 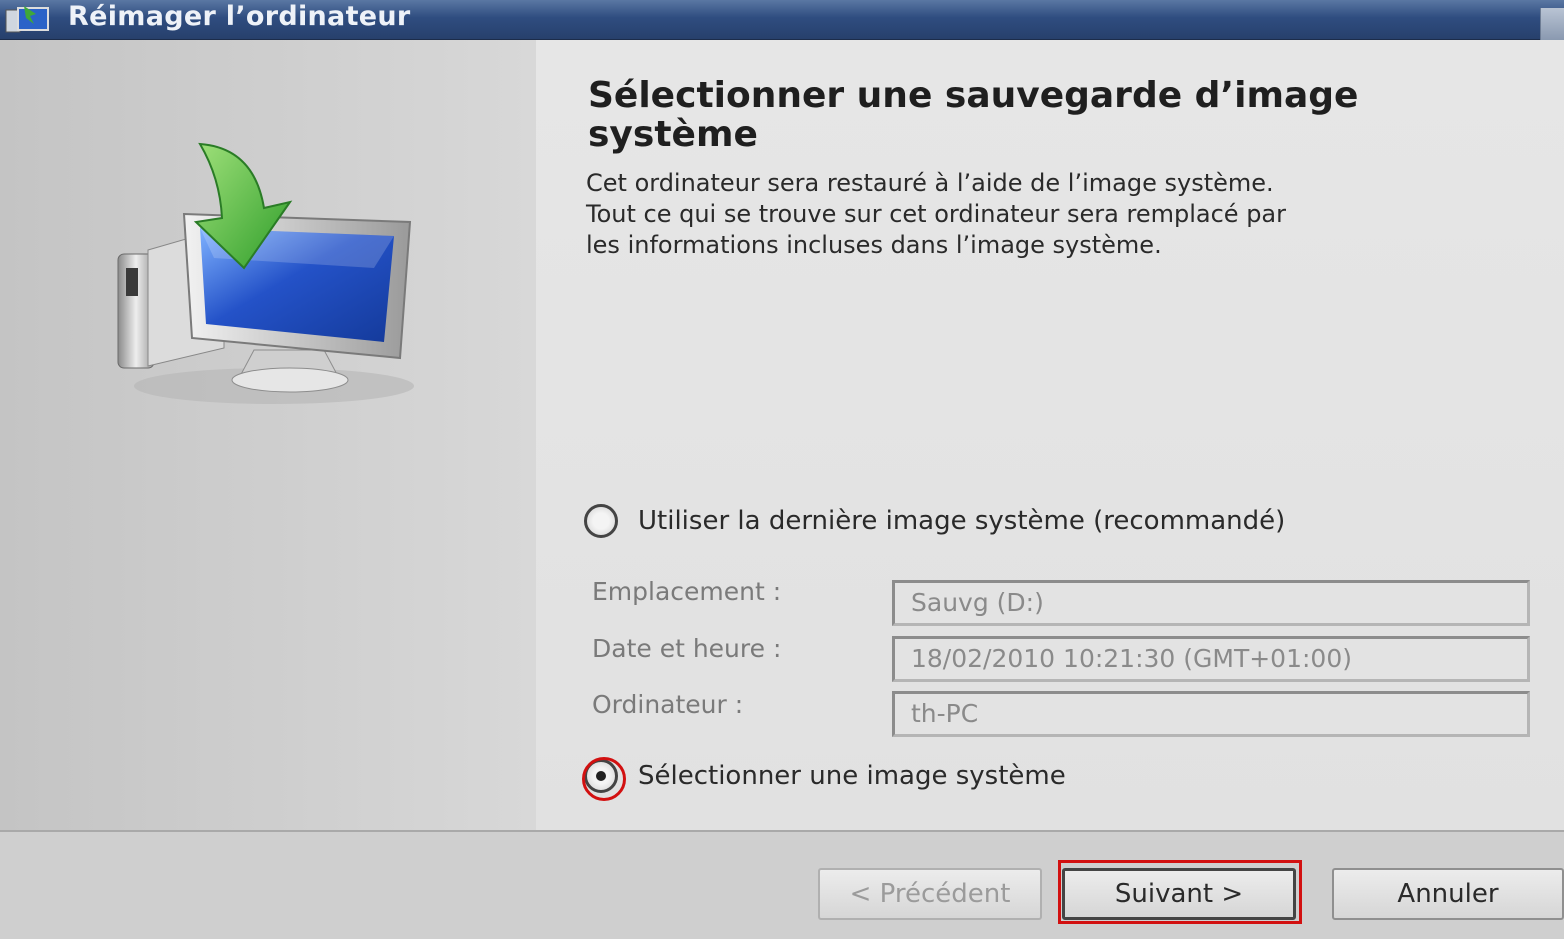 I want to click on next-button: Suivant >, so click(x=1179, y=894).